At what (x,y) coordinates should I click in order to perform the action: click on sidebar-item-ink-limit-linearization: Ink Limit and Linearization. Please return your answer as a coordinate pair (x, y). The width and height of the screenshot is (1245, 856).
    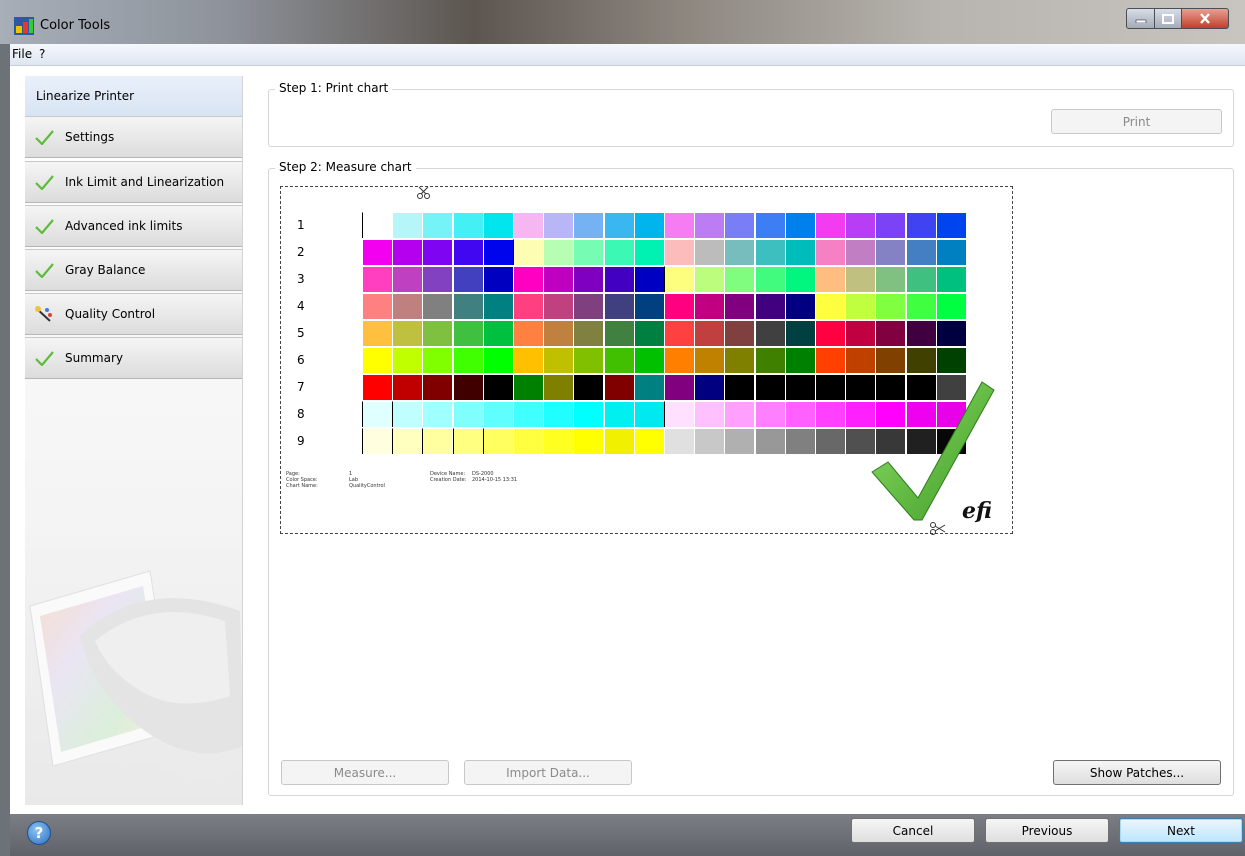
    Looking at the image, I should click on (133, 182).